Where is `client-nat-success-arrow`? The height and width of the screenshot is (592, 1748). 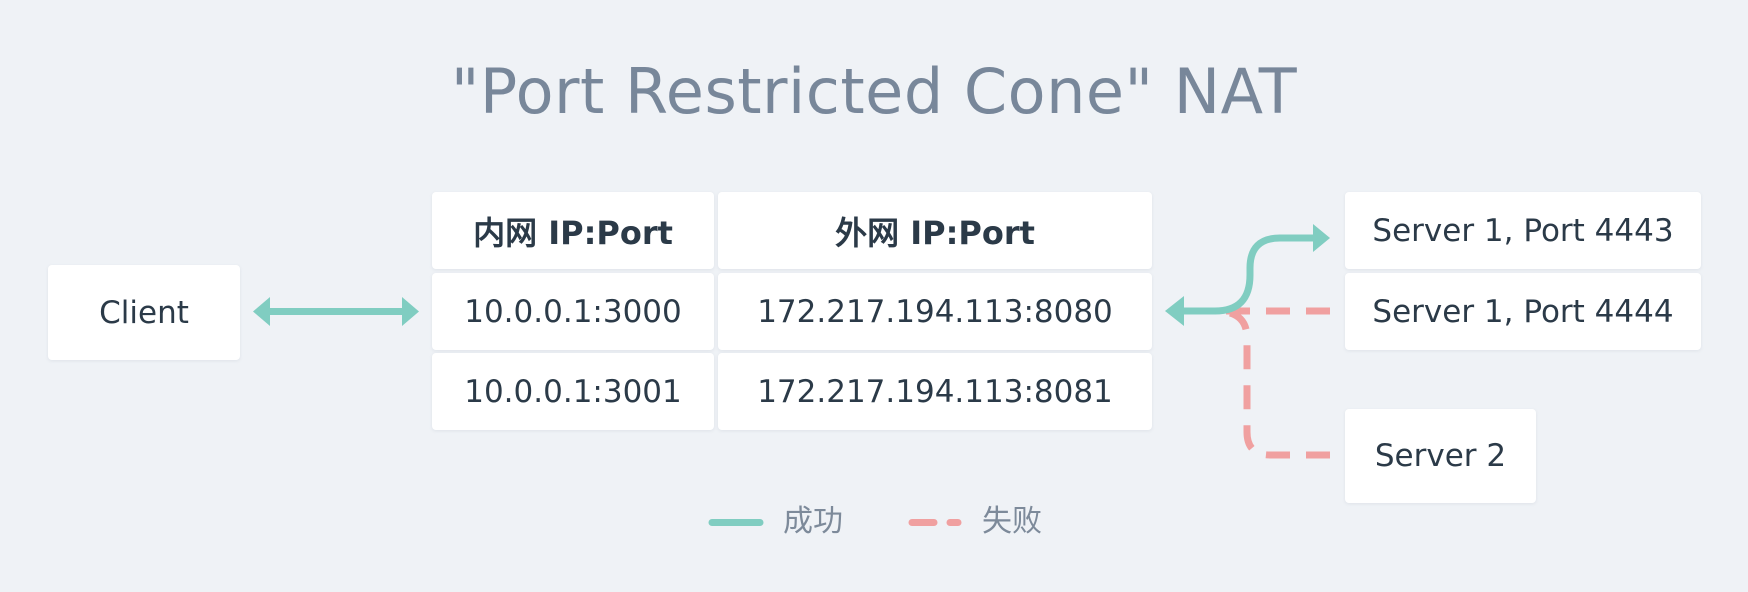 client-nat-success-arrow is located at coordinates (336, 311).